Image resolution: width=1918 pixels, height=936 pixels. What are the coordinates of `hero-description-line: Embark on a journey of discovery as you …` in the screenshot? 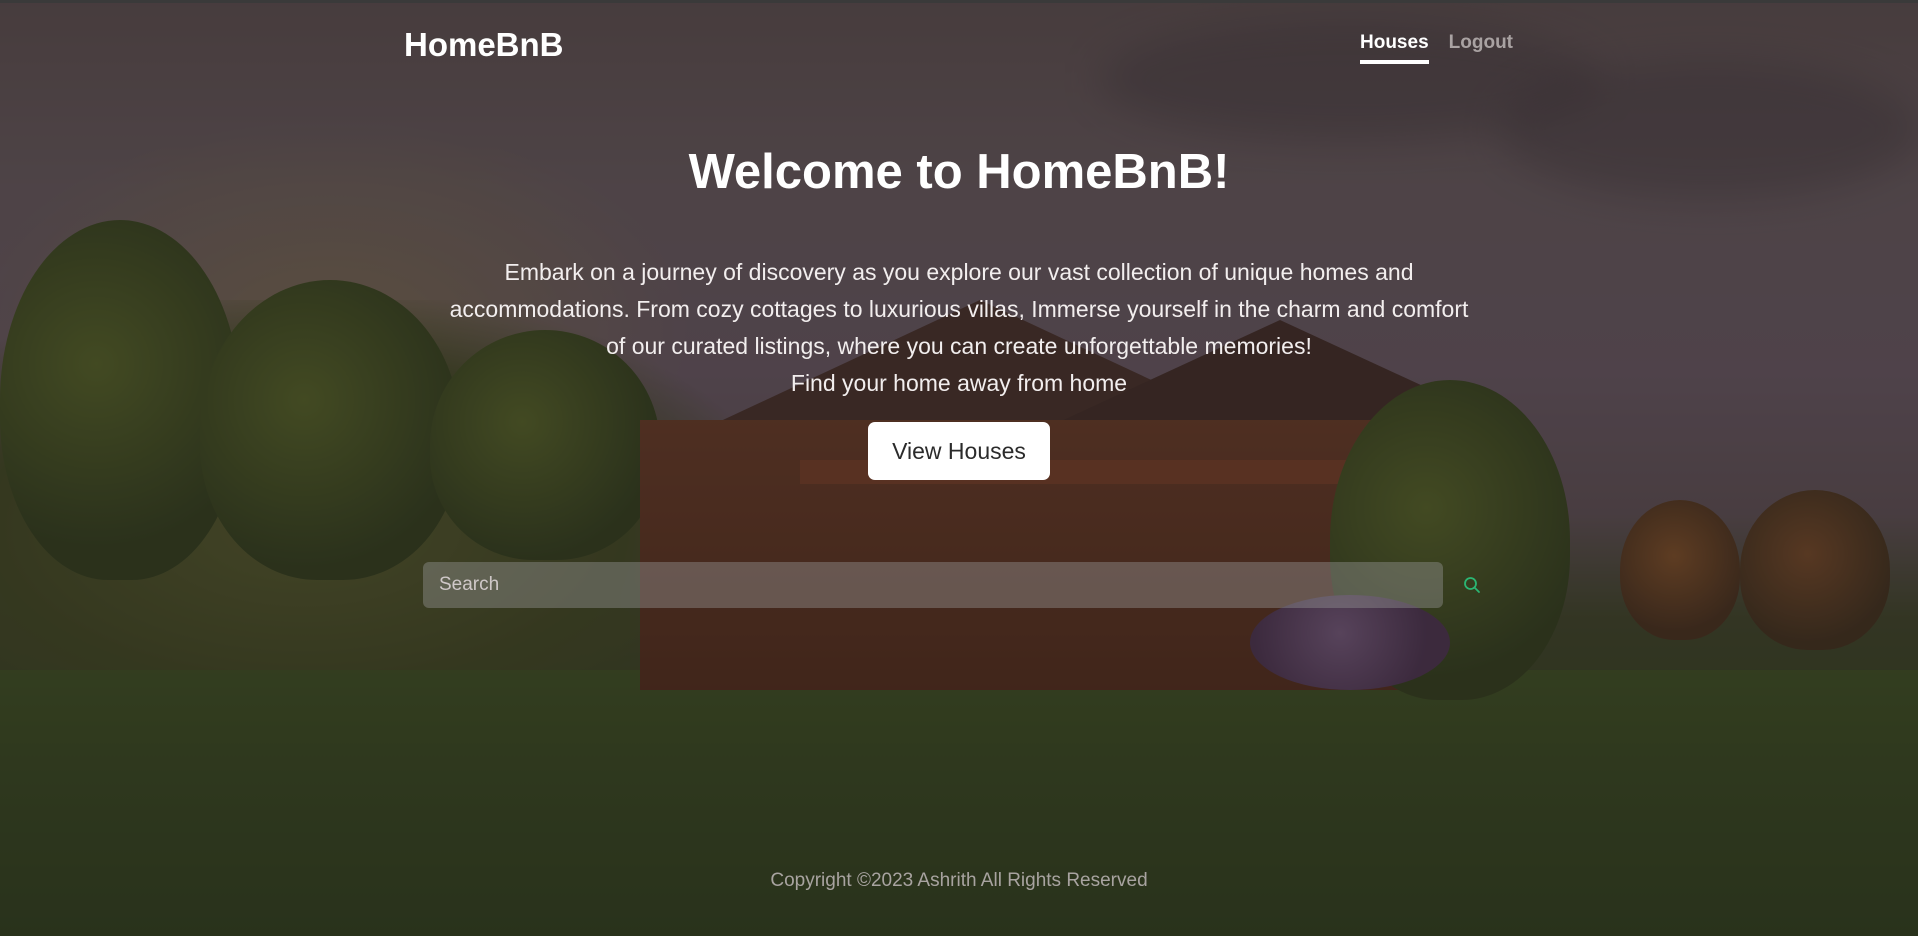 It's located at (959, 272).